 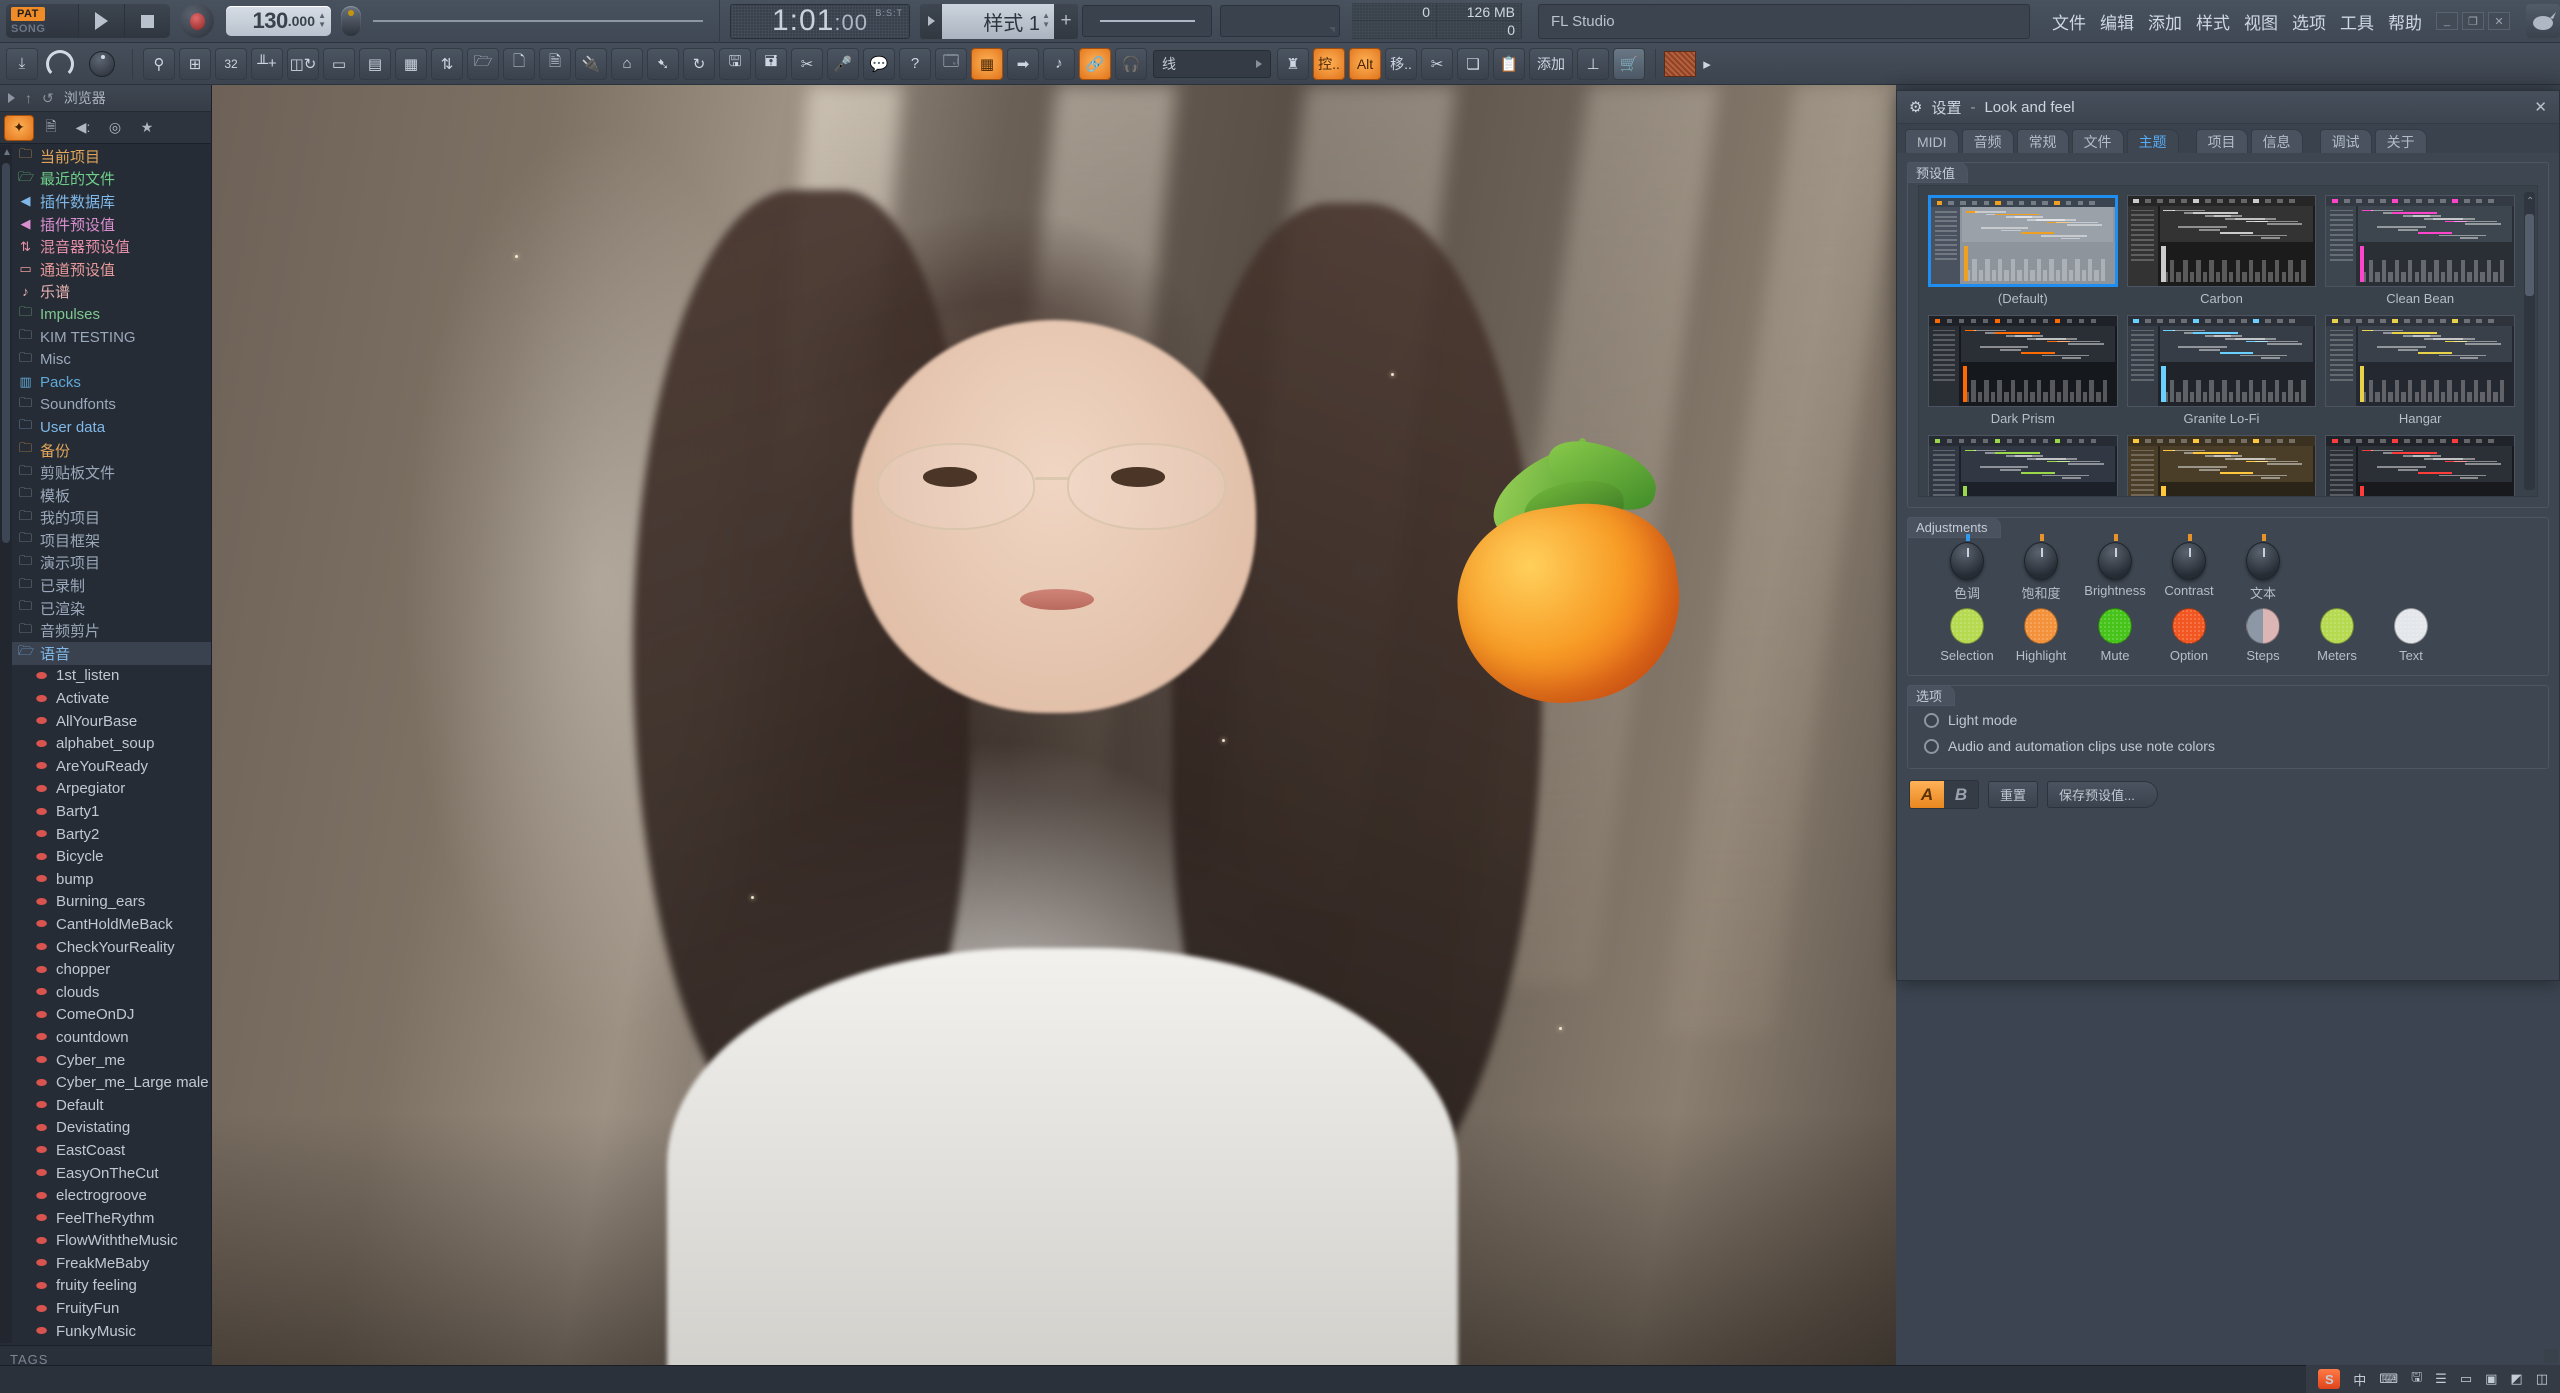 I want to click on menu-item-help: 帮助, so click(x=2405, y=21).